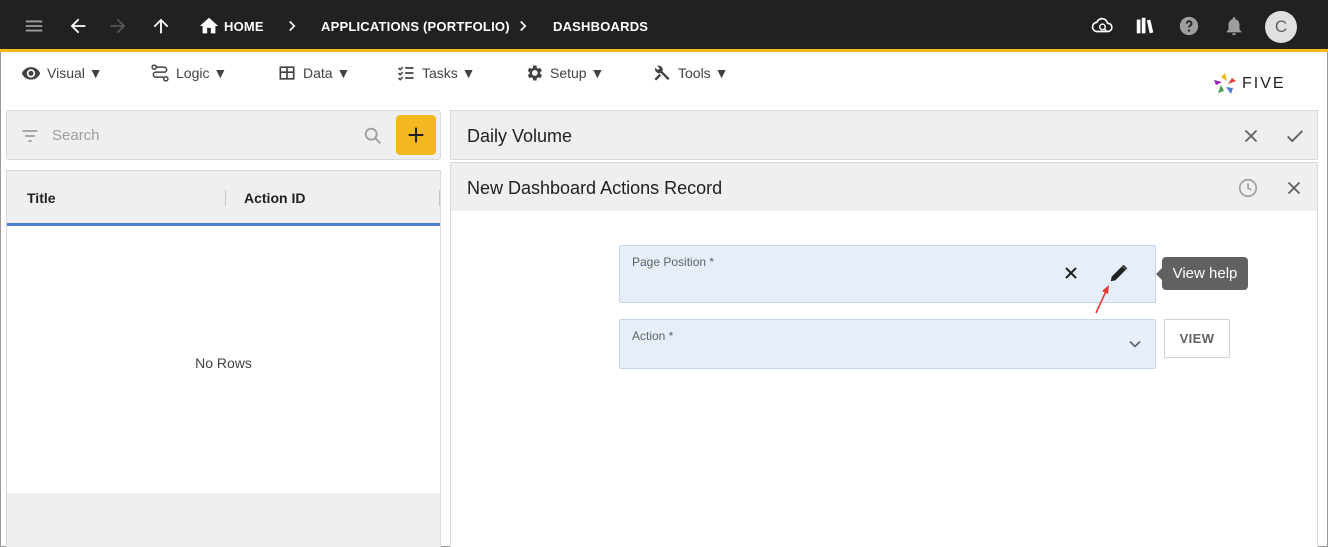  I want to click on menu-tasks: Tasks ▼, so click(436, 73).